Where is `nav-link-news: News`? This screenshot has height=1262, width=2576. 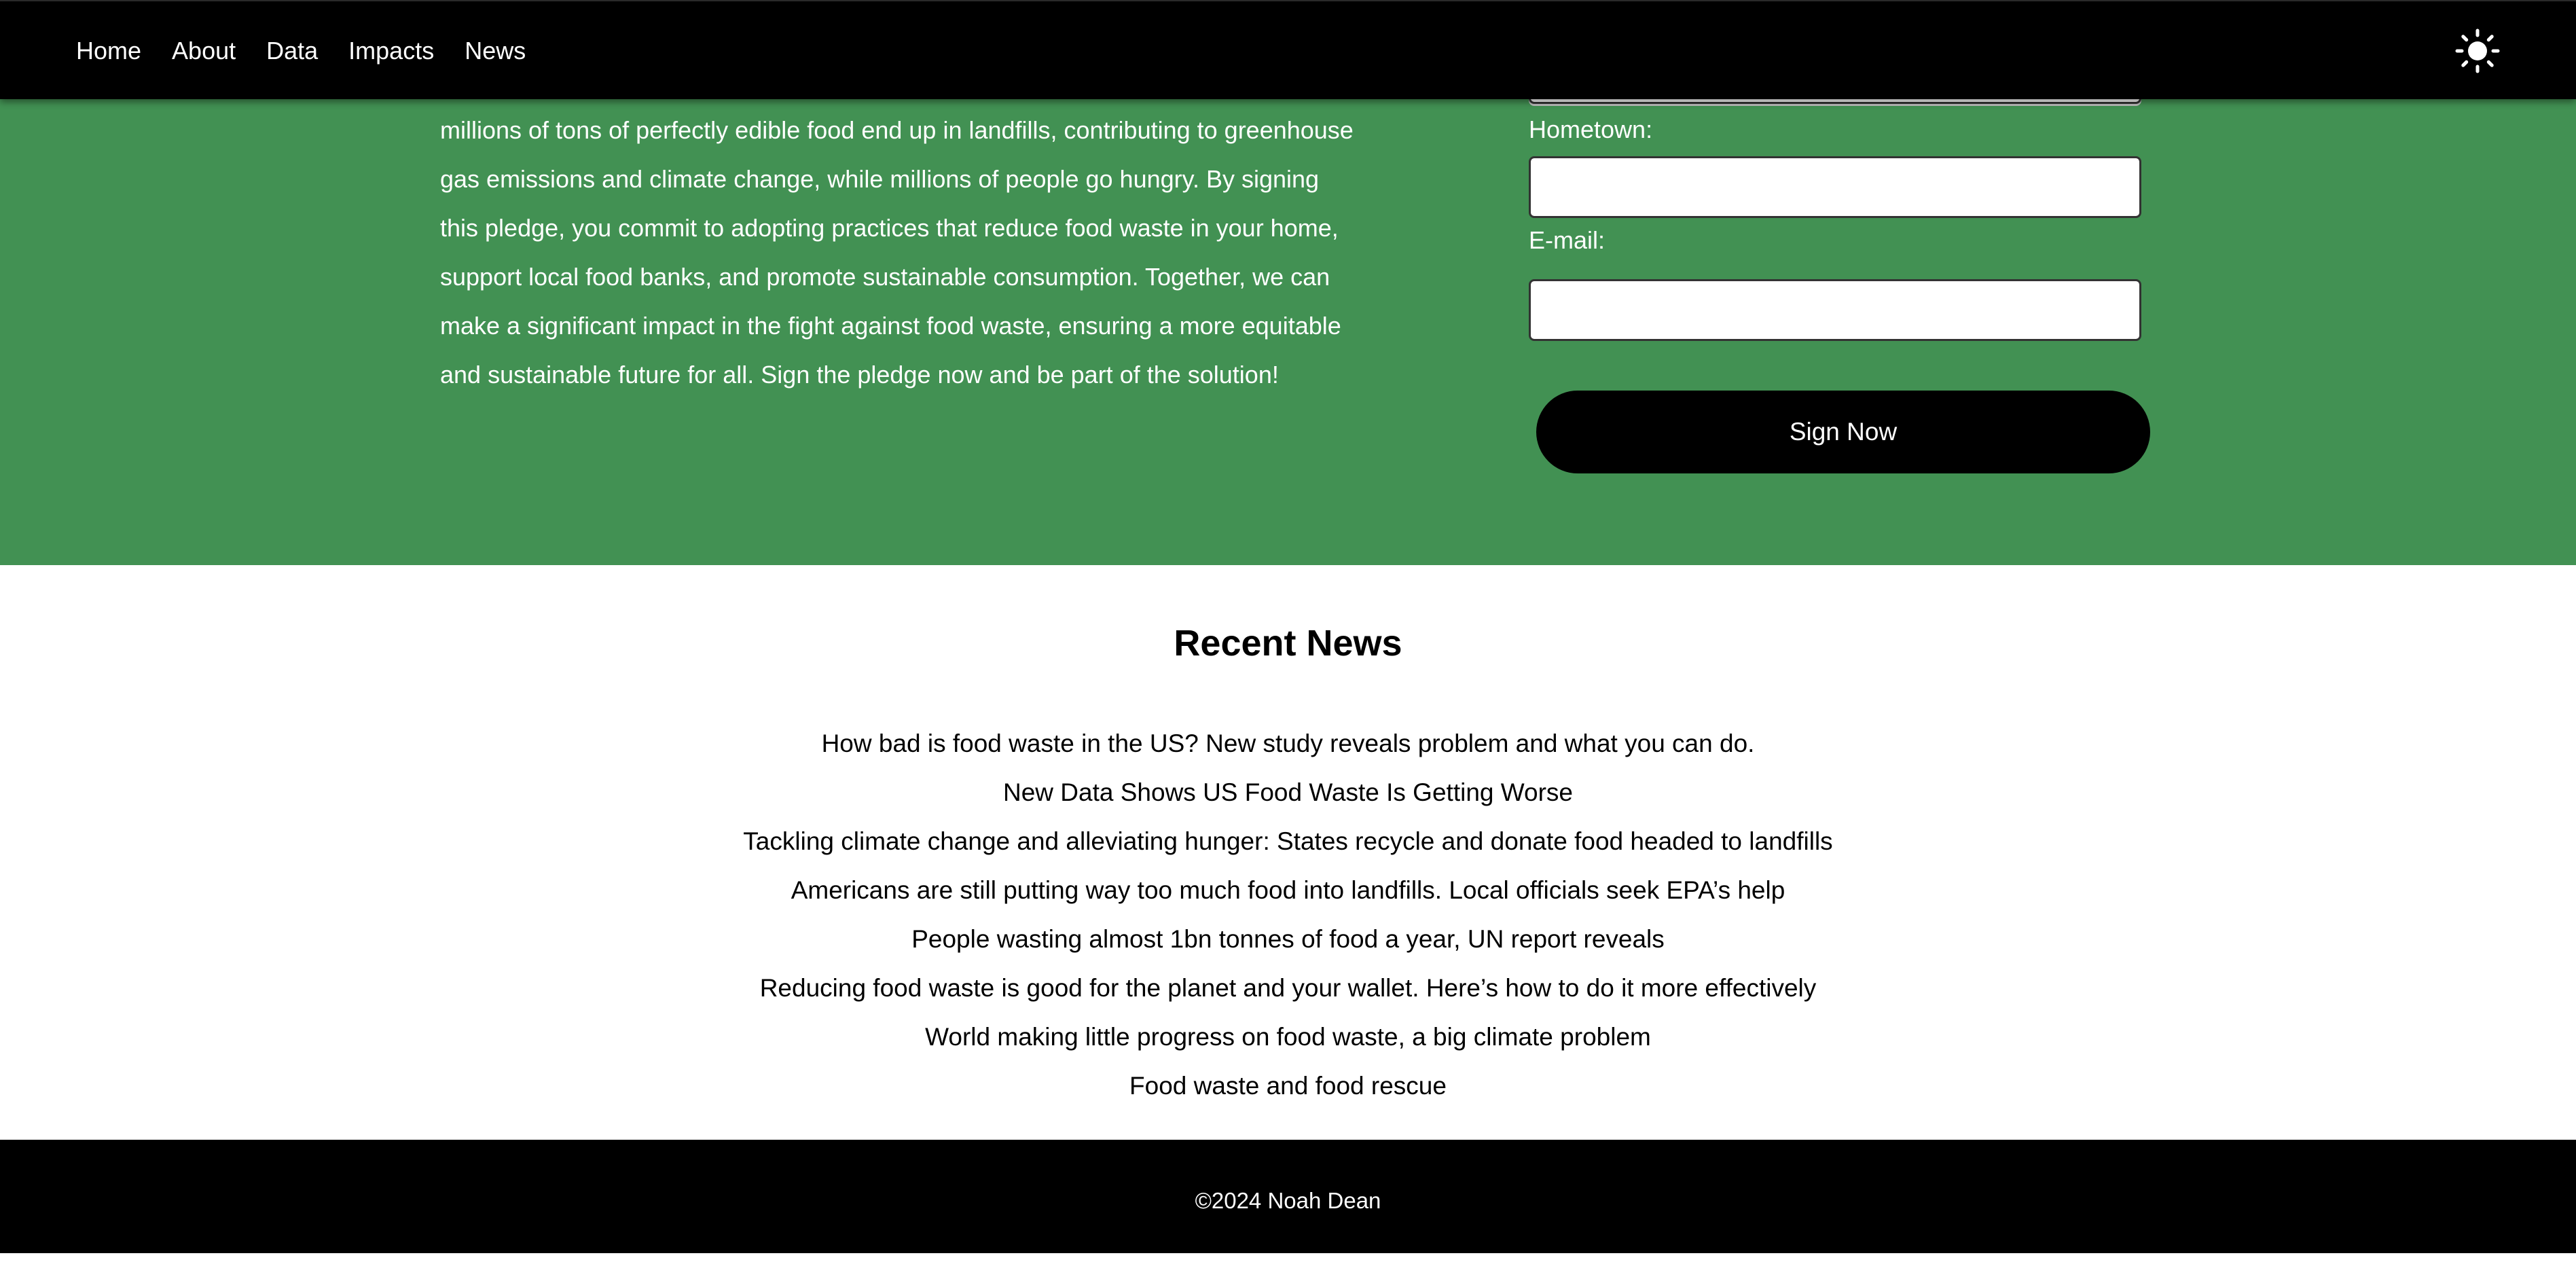 nav-link-news: News is located at coordinates (496, 51).